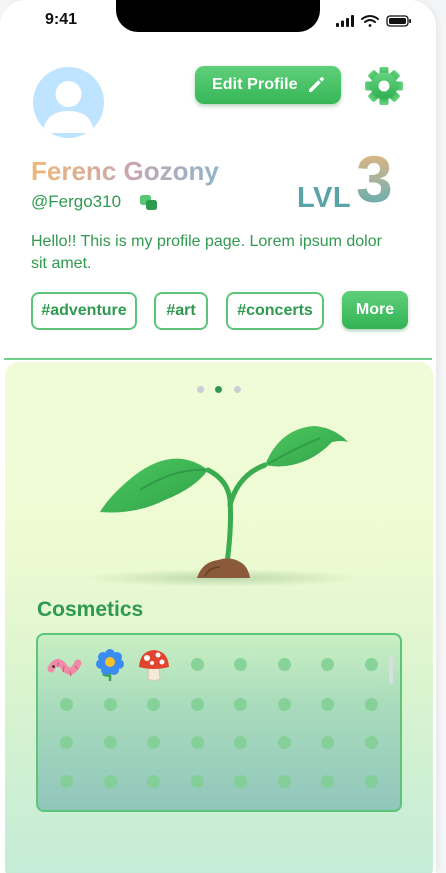 The height and width of the screenshot is (873, 446). I want to click on level-value: 3, so click(374, 179).